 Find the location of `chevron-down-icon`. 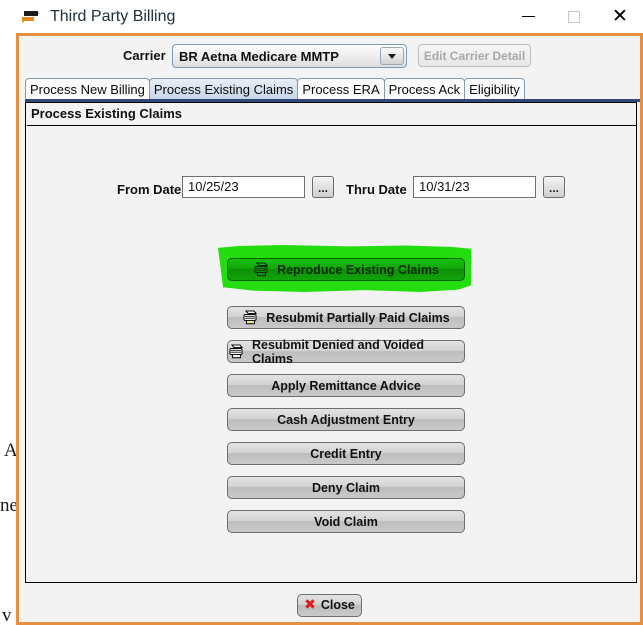

chevron-down-icon is located at coordinates (392, 56).